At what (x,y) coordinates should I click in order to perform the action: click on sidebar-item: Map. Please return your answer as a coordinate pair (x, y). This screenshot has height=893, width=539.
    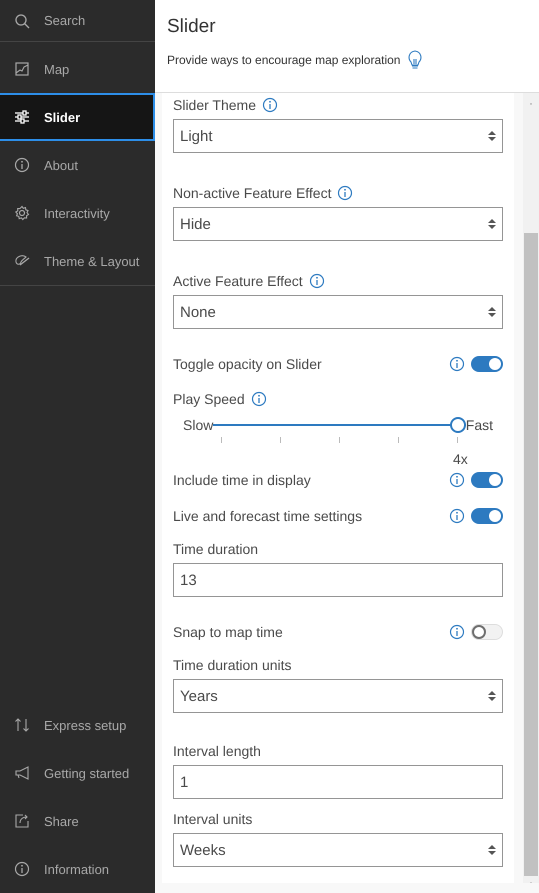
    Looking at the image, I should click on (77, 69).